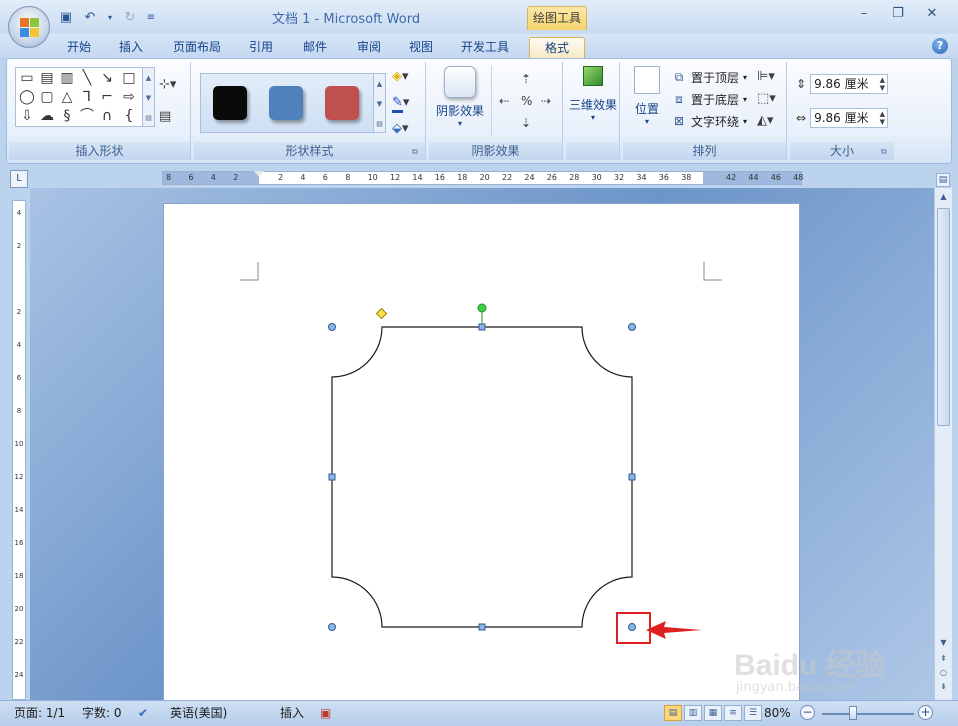 This screenshot has height=726, width=958. I want to click on vertical-scrollbar: ▲ ▼ ⇞ ○ ⇟, so click(943, 444).